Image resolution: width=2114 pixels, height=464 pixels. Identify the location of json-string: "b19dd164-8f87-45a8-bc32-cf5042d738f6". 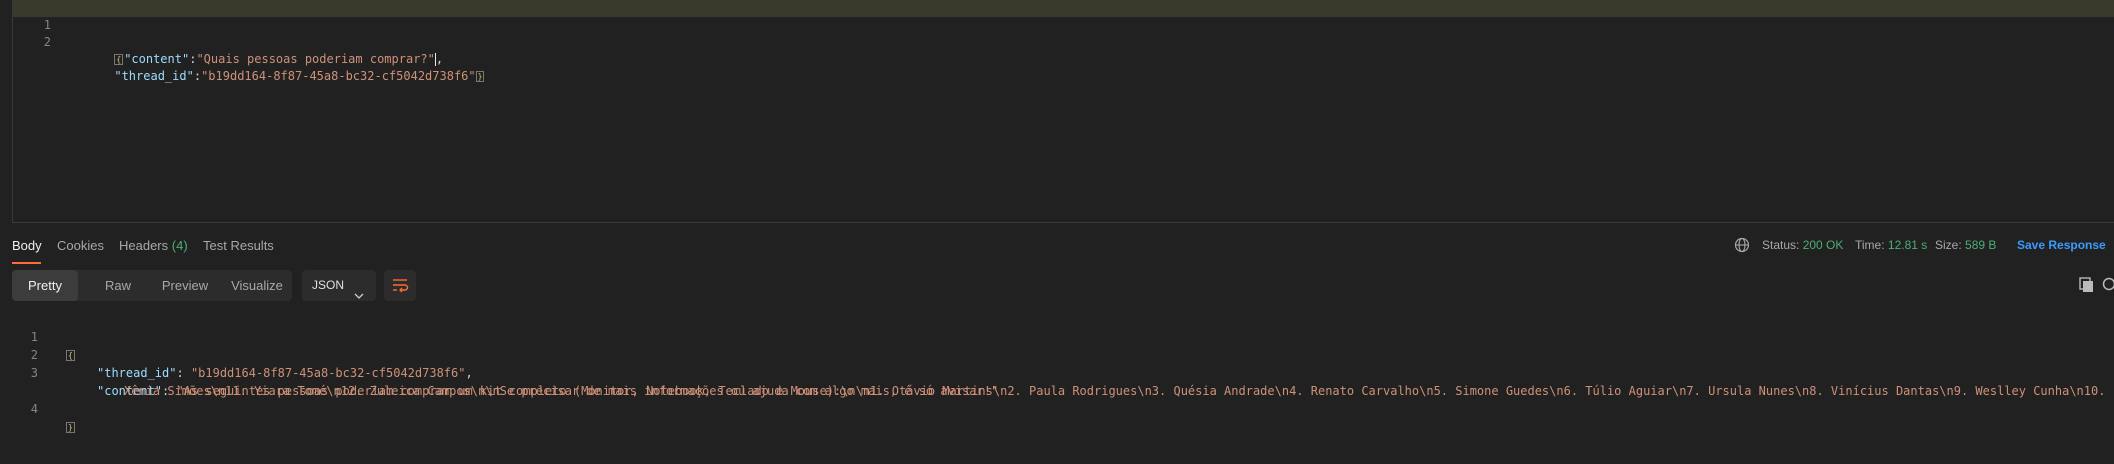
(338, 76).